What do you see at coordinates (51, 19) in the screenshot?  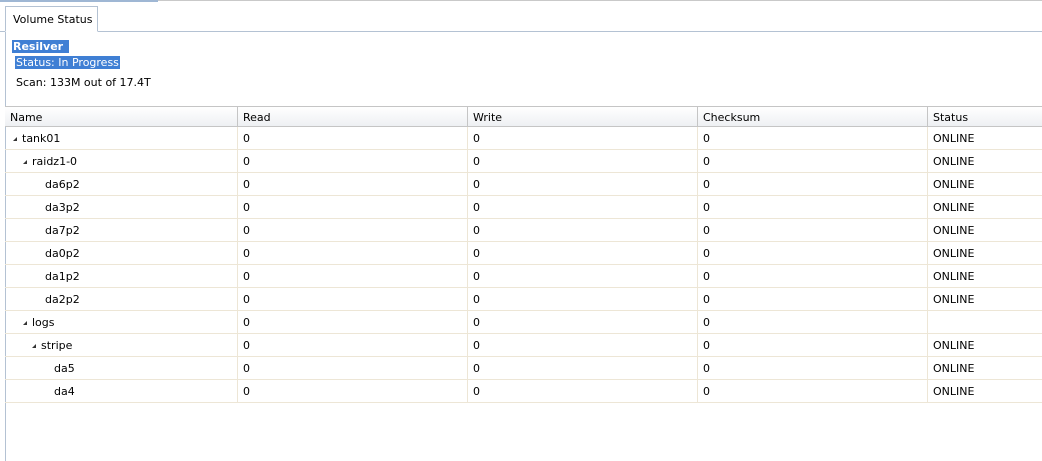 I see `tab-volume-status: Volume Status` at bounding box center [51, 19].